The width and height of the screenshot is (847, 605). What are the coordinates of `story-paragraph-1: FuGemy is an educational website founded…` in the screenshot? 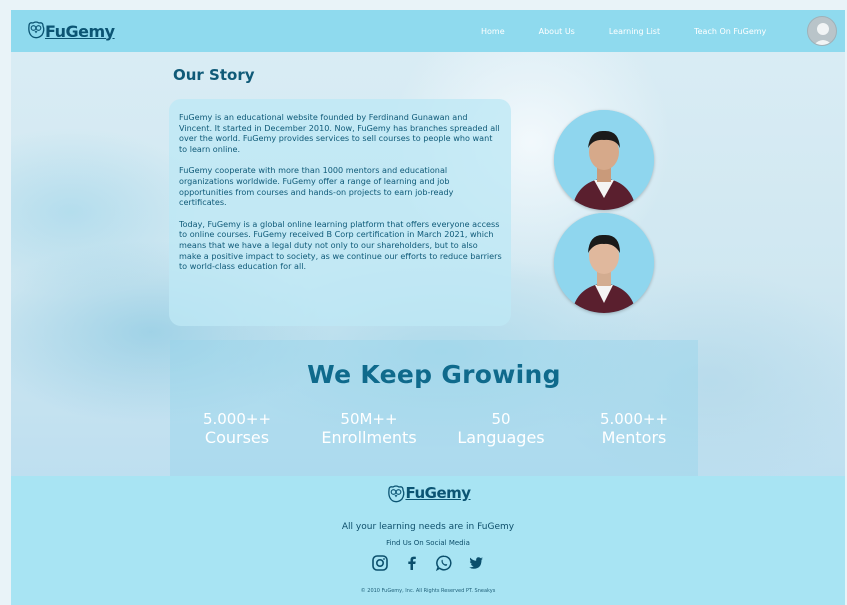 It's located at (339, 133).